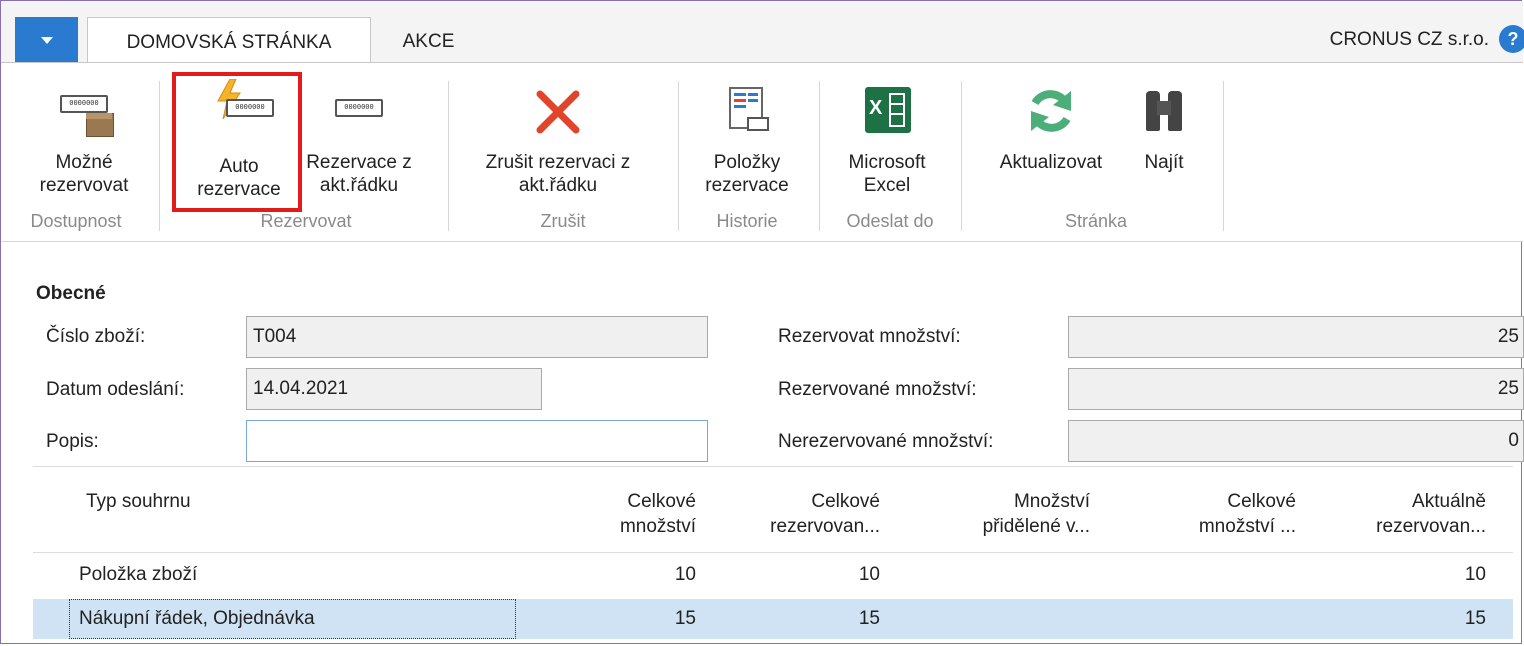 Image resolution: width=1524 pixels, height=646 pixels. What do you see at coordinates (773, 466) in the screenshot?
I see `grid-top-separator` at bounding box center [773, 466].